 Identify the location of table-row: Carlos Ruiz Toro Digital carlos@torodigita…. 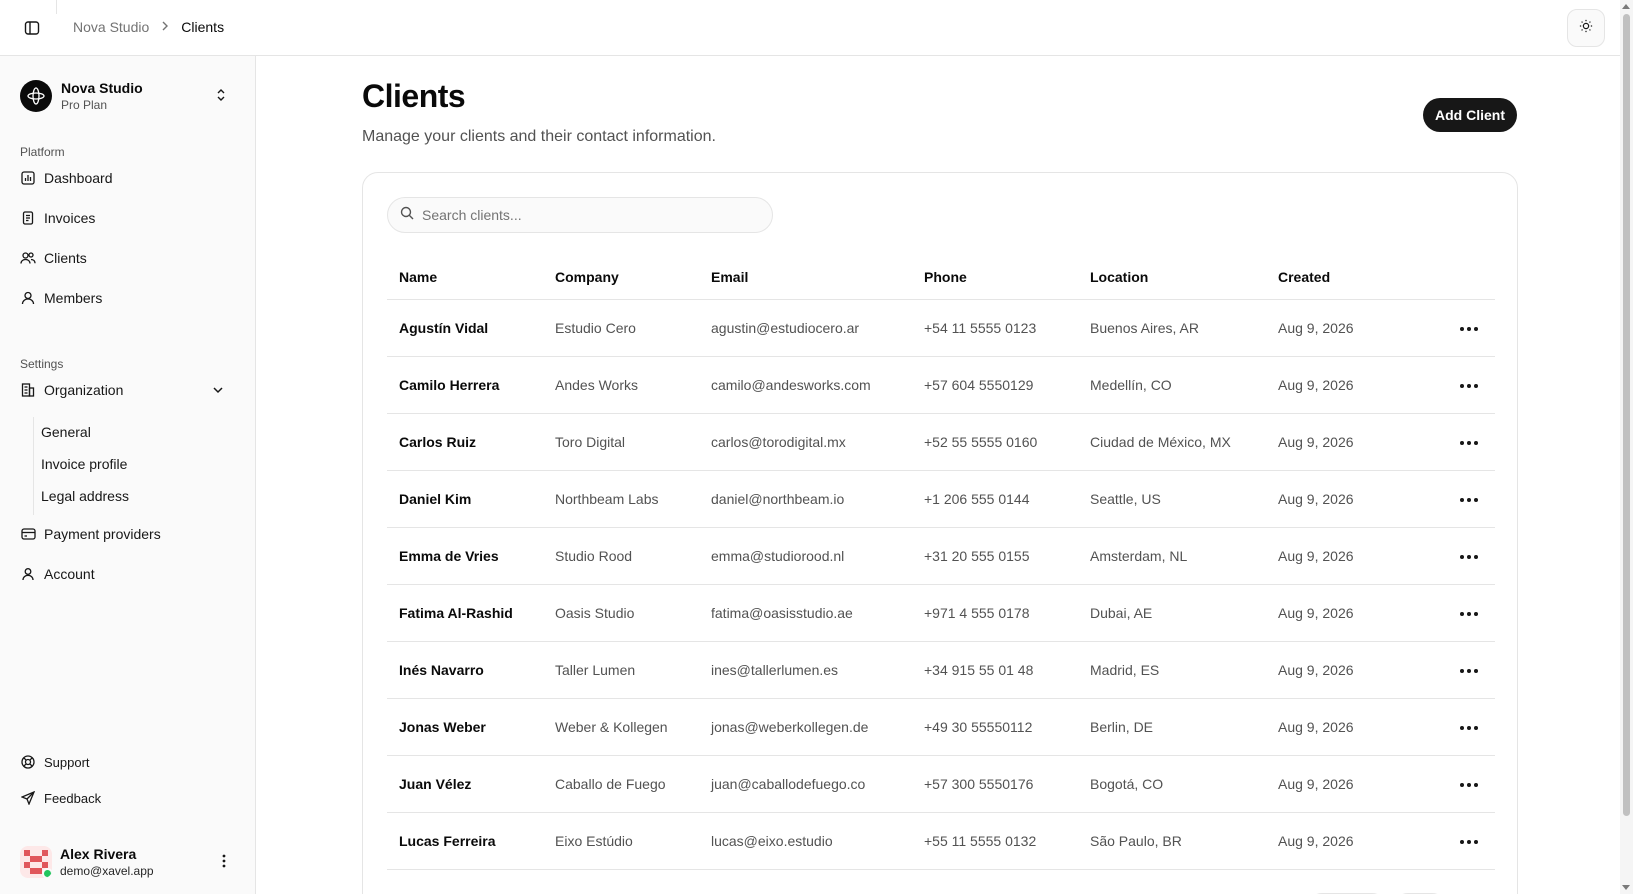
(941, 442).